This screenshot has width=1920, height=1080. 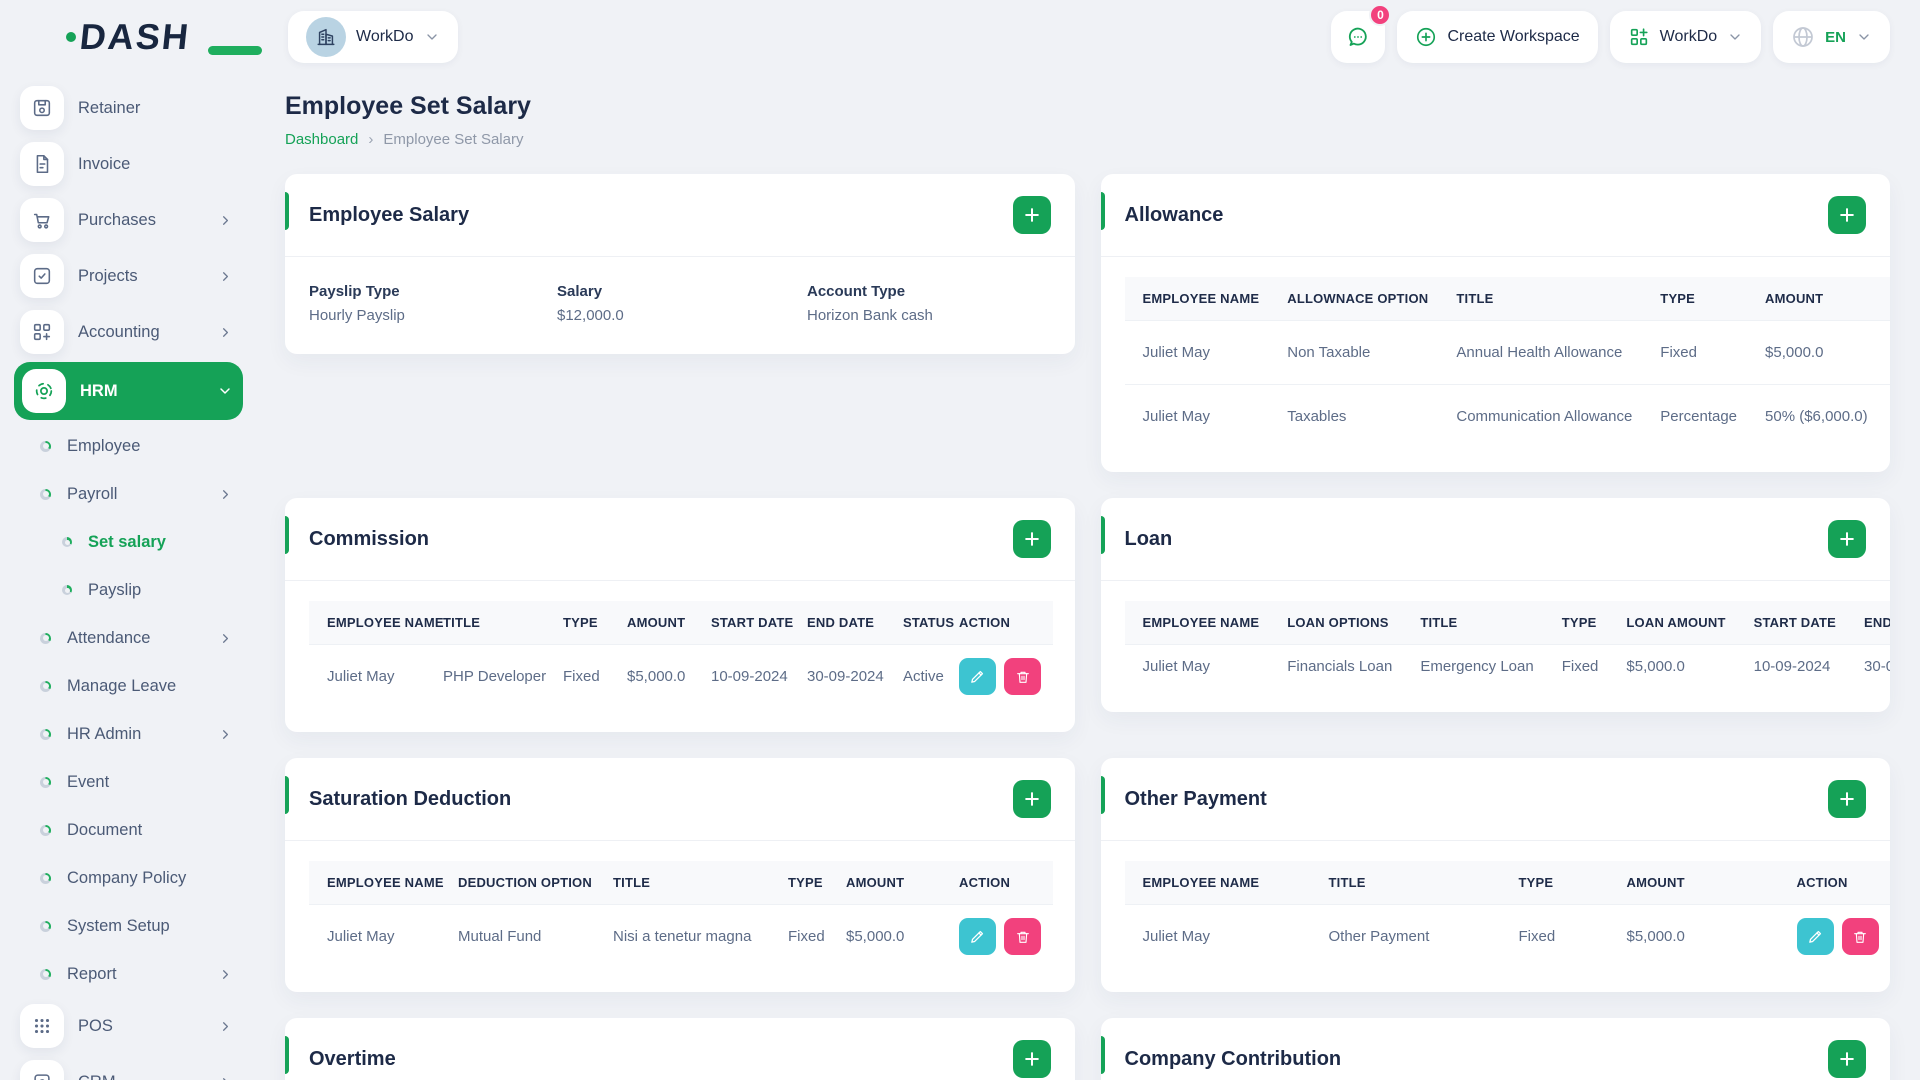 I want to click on sidebar-item-employee: Employee, so click(x=128, y=446).